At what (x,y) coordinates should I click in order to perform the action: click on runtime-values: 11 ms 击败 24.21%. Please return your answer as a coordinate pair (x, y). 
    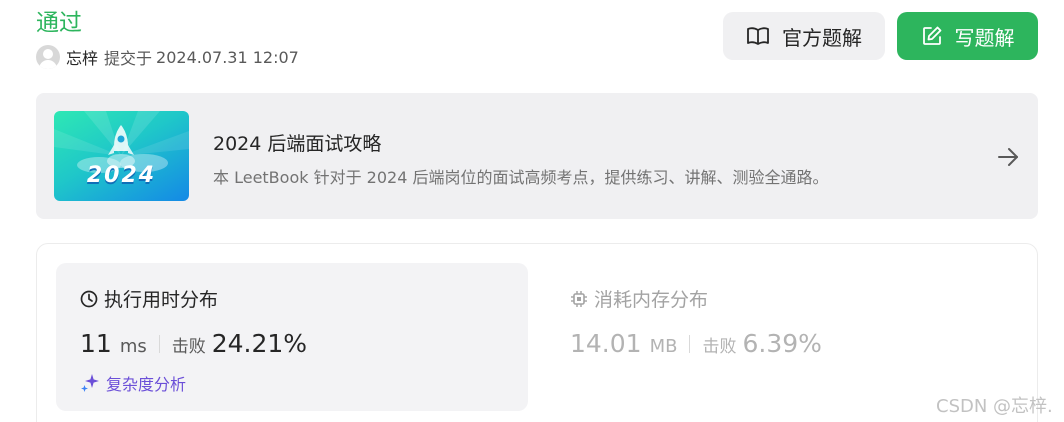
    Looking at the image, I should click on (193, 343).